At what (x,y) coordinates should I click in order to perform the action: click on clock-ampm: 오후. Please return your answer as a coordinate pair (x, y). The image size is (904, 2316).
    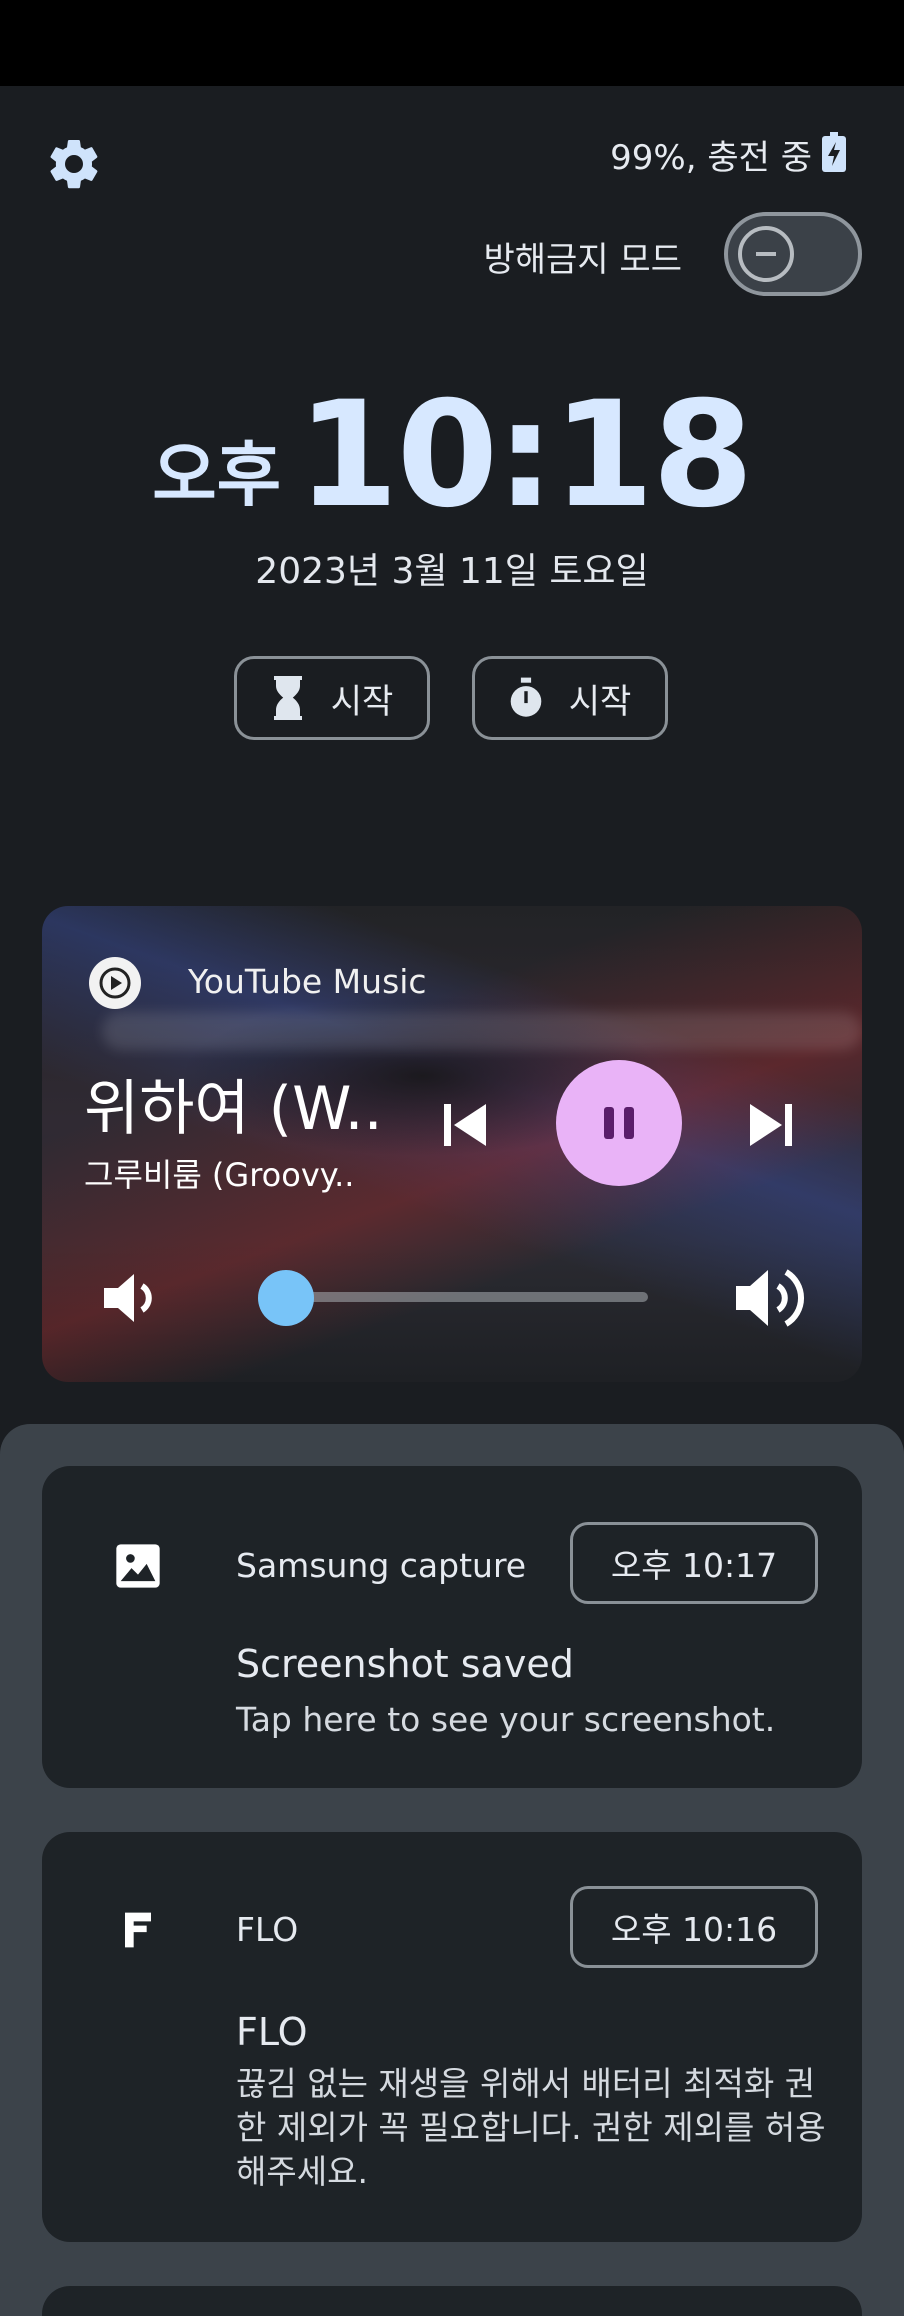
    Looking at the image, I should click on (217, 475).